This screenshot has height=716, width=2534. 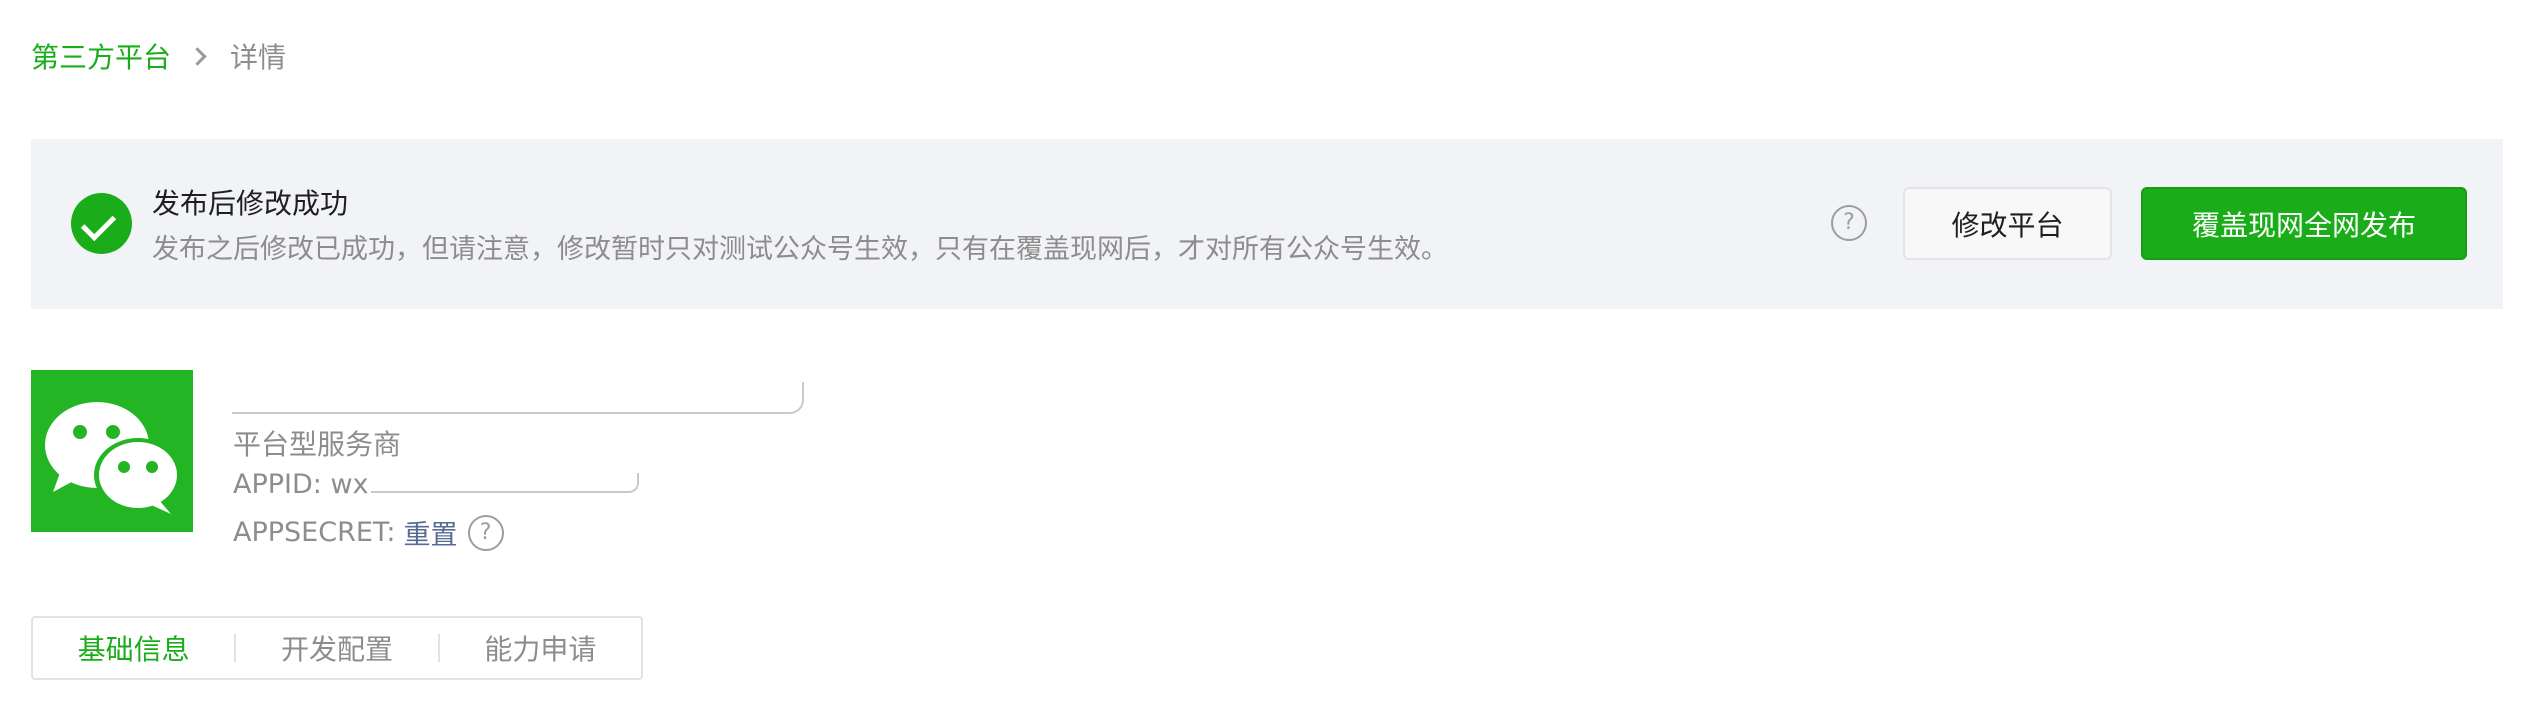 What do you see at coordinates (101, 56) in the screenshot?
I see `breadcrumb-third-party-platform-link: 第三方平台` at bounding box center [101, 56].